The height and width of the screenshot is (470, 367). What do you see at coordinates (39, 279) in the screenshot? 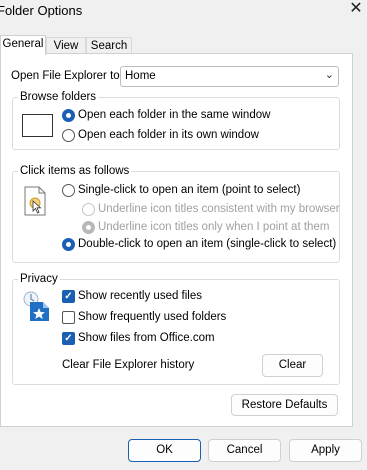
I see `privacy-legend: Privacy` at bounding box center [39, 279].